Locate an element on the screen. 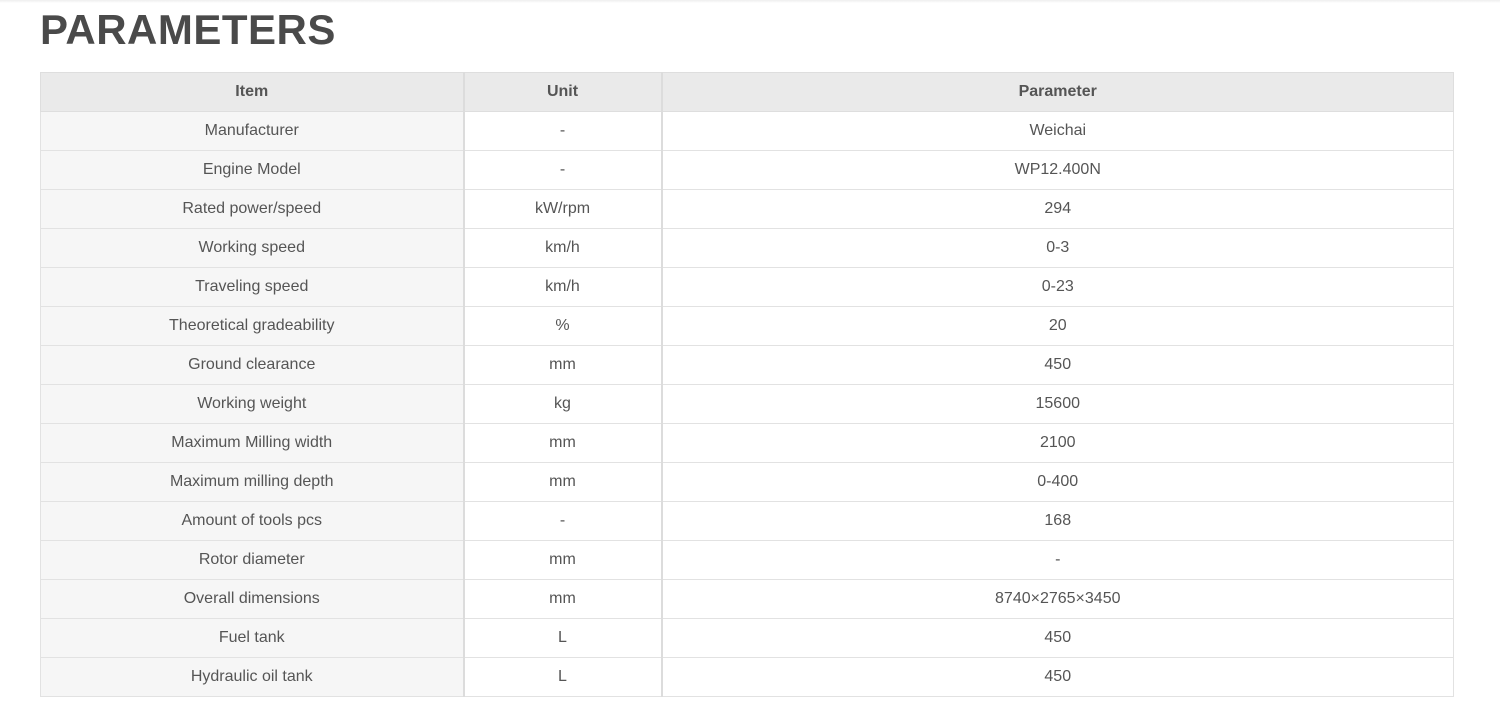 The width and height of the screenshot is (1500, 724). table-header: Item Unit Parameter is located at coordinates (747, 92).